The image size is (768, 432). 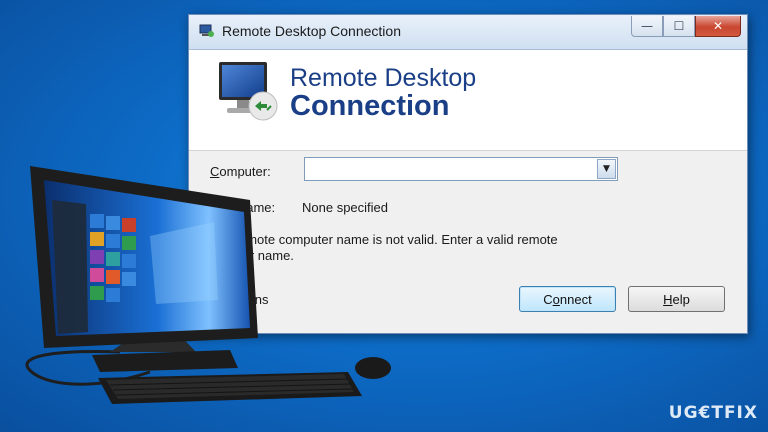 What do you see at coordinates (383, 78) in the screenshot?
I see `banner-title-line1: Remote Desktop` at bounding box center [383, 78].